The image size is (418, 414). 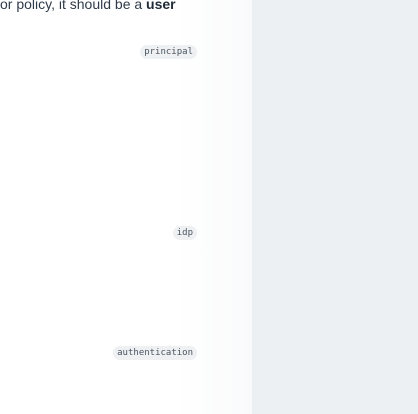 What do you see at coordinates (73, 6) in the screenshot?
I see `intro-text-prefix: or policy, it should be a` at bounding box center [73, 6].